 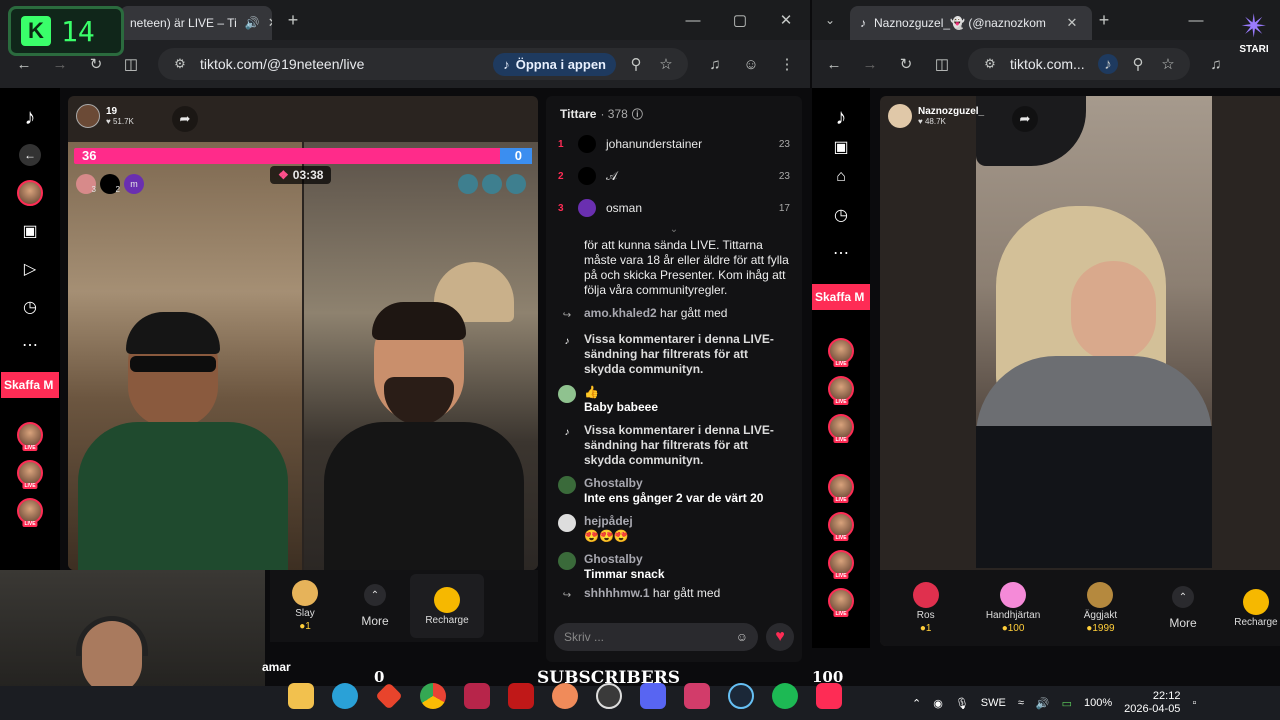 I want to click on gift-slay: Slay ●1, so click(x=305, y=606).